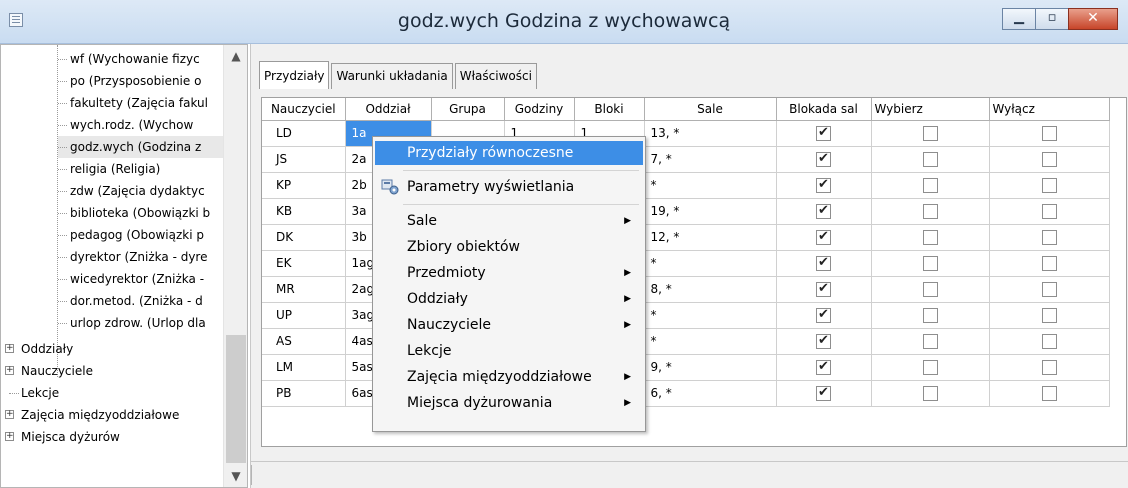  What do you see at coordinates (140, 81) in the screenshot?
I see `tree-item: po (Przysposobienie o` at bounding box center [140, 81].